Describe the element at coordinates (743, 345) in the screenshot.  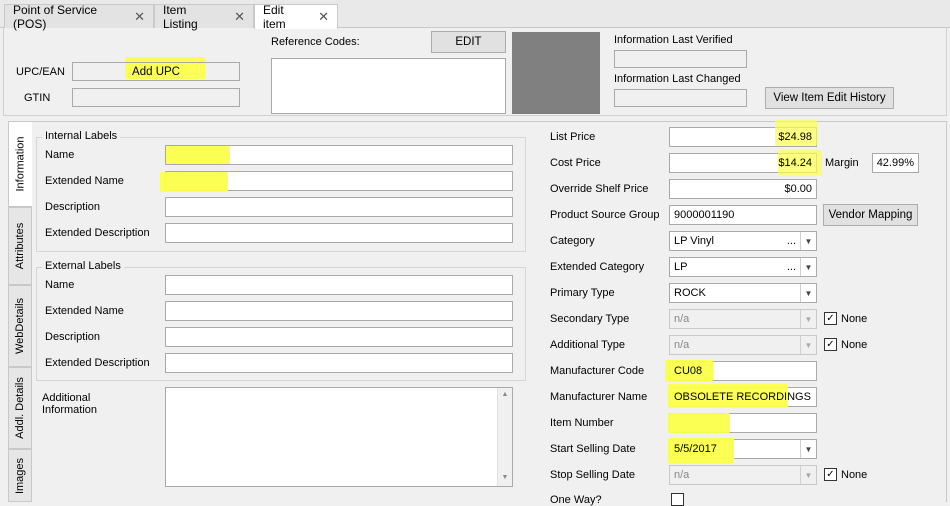
I see `additional-type-select: n/a ▼` at that location.